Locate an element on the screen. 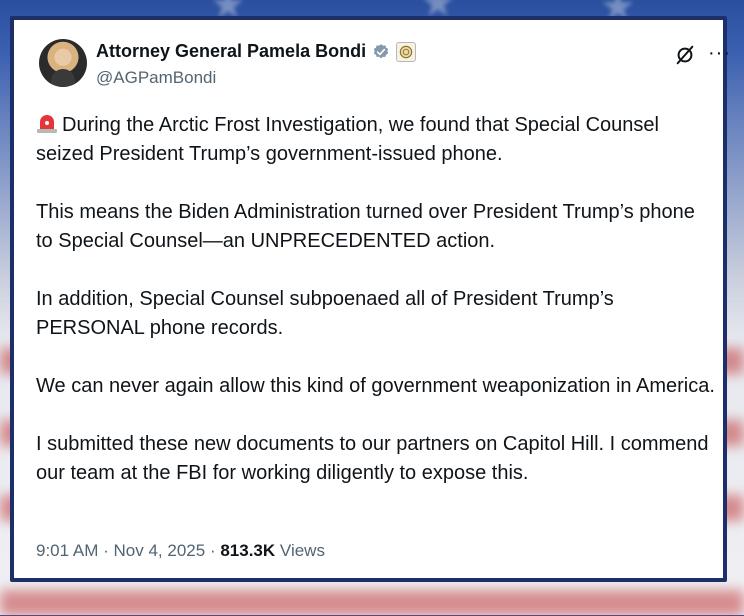 This screenshot has width=744, height=616. author-row: Attorney General Pamela Bondi is located at coordinates (256, 51).